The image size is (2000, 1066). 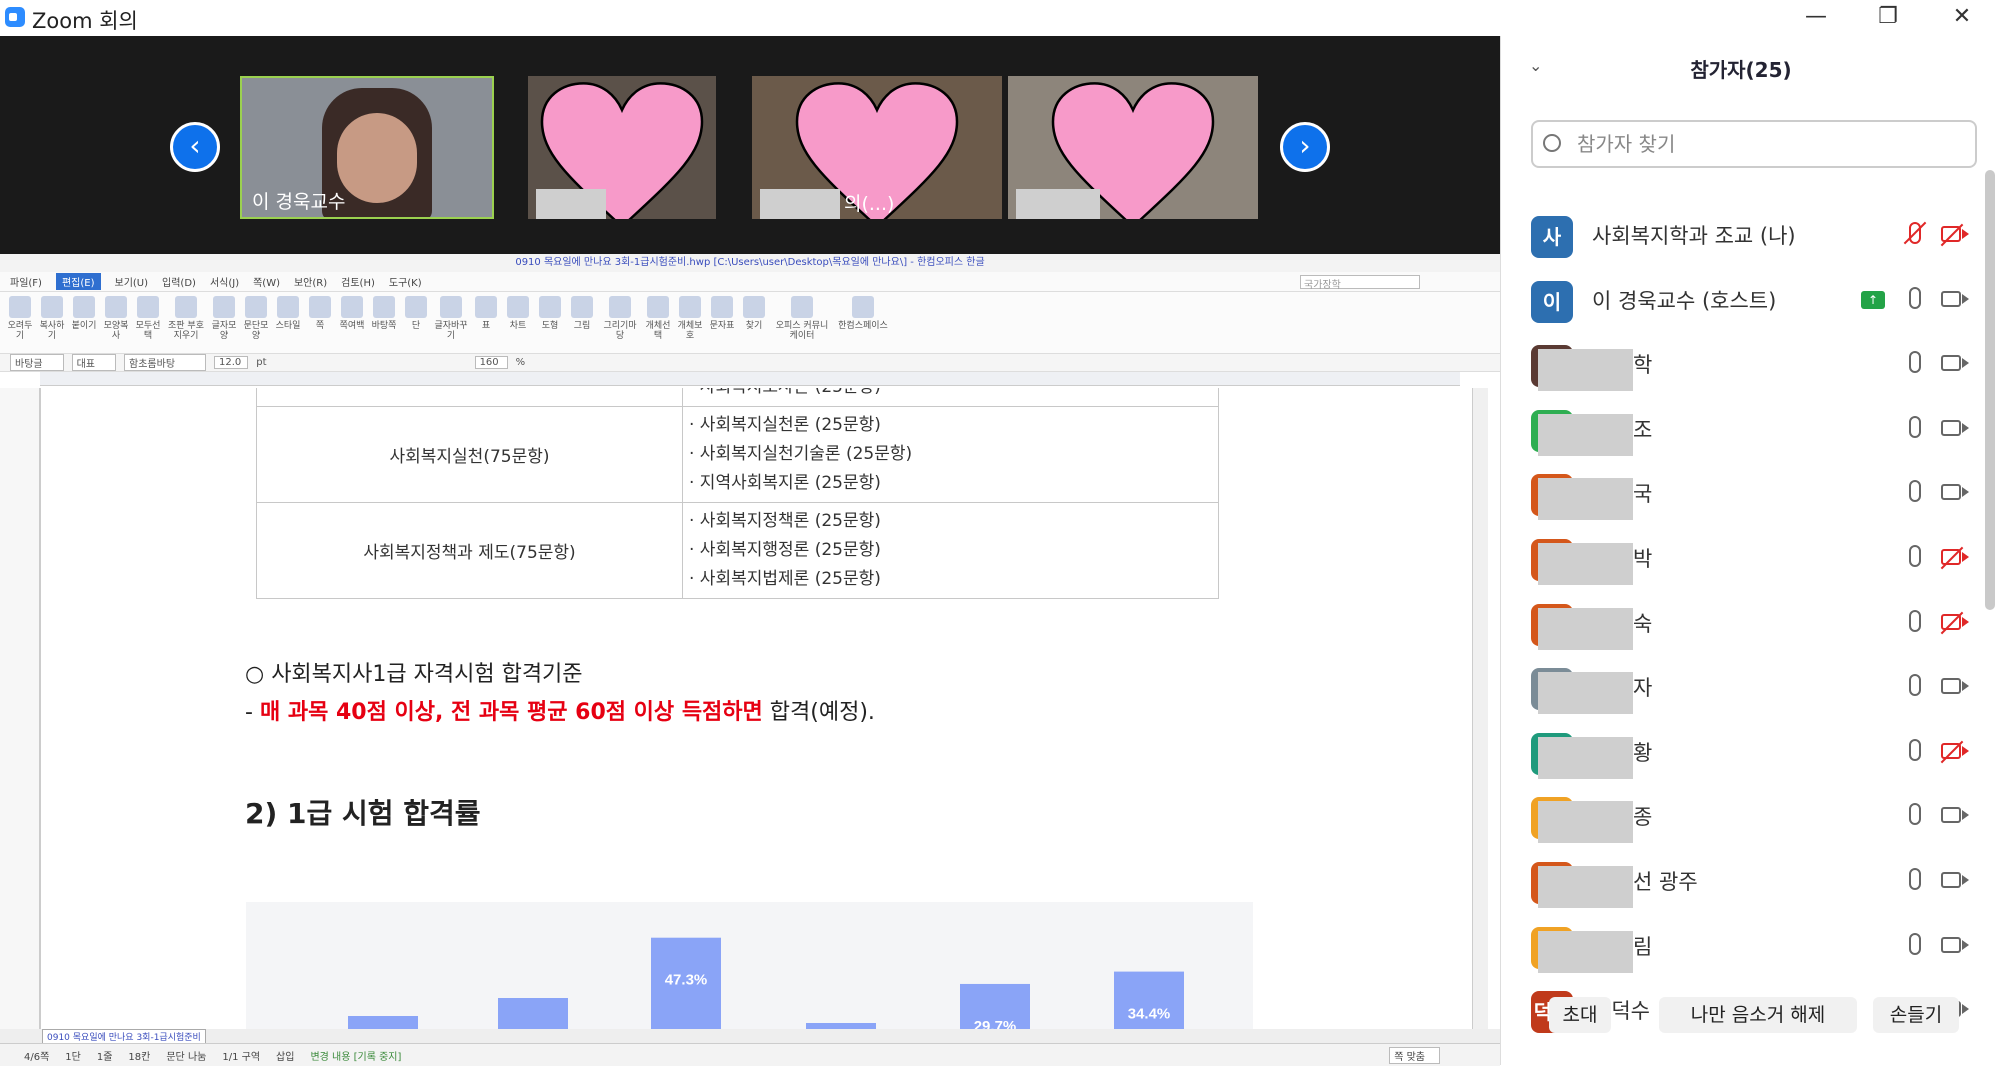 What do you see at coordinates (582, 313) in the screenshot?
I see `tool-picture: 그림` at bounding box center [582, 313].